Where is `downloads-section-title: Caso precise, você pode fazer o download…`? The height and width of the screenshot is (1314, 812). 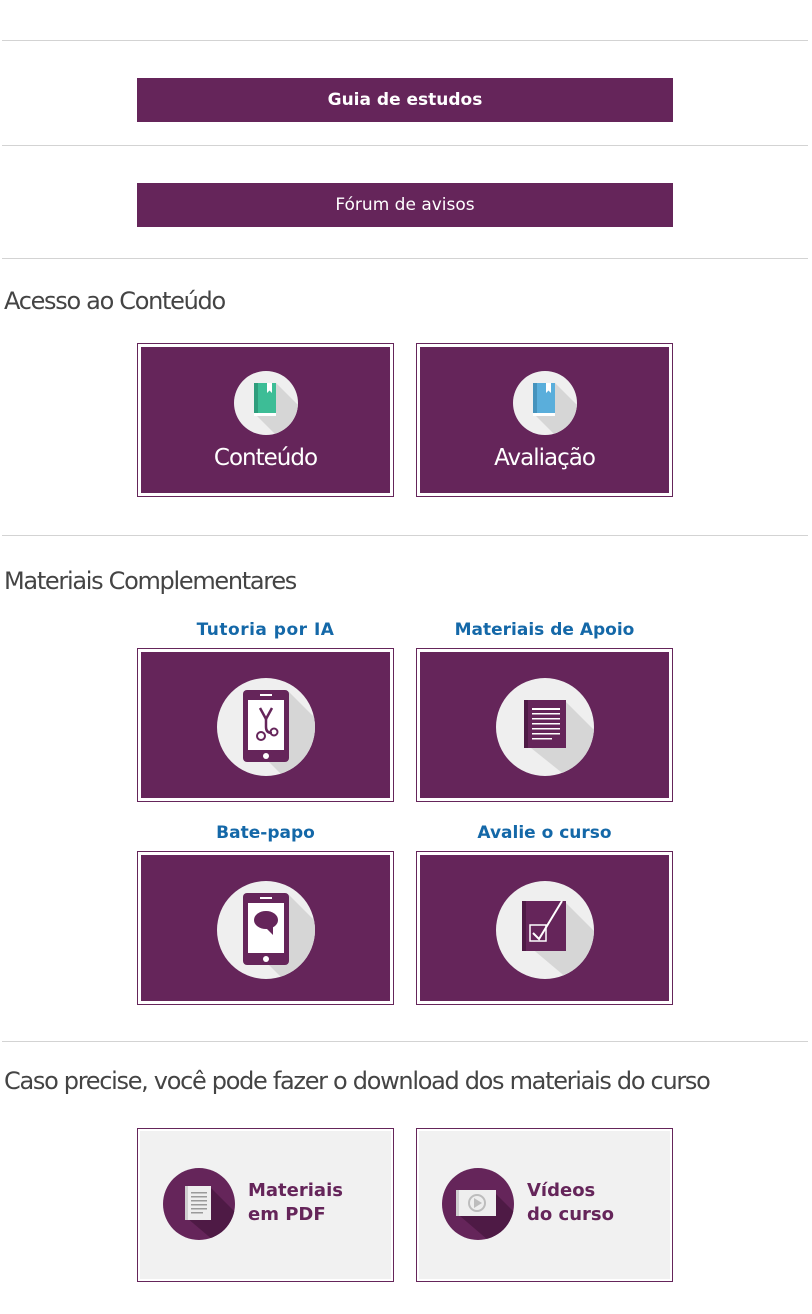 downloads-section-title: Caso precise, você pode fazer o download… is located at coordinates (357, 1081).